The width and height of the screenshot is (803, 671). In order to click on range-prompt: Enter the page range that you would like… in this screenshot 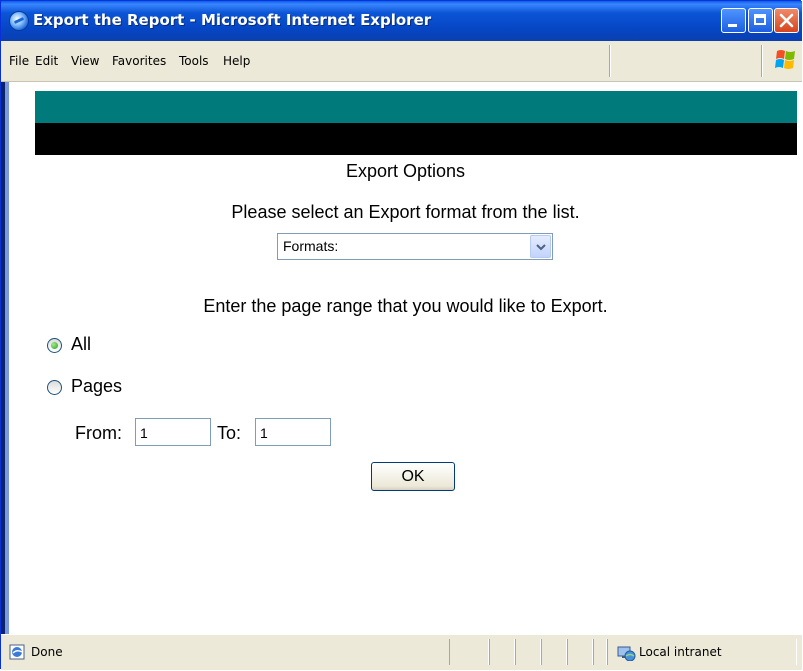, I will do `click(405, 306)`.